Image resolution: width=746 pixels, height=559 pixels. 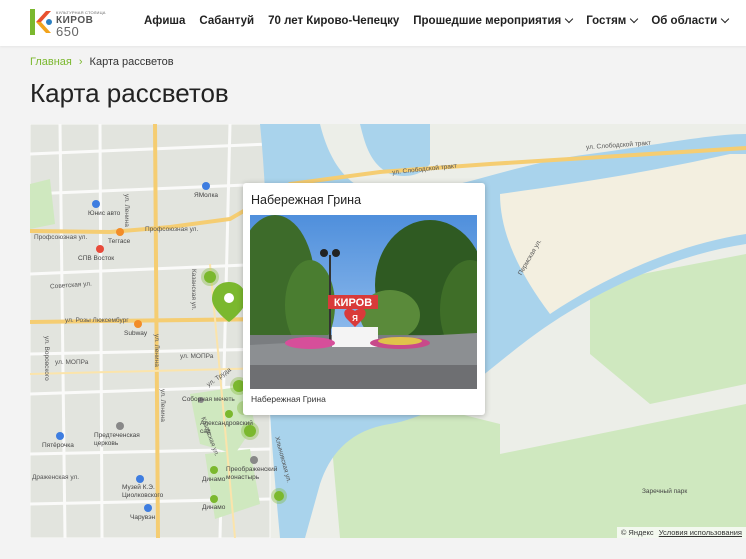 I want to click on street-label: ул. Воровского, so click(x=46, y=358).